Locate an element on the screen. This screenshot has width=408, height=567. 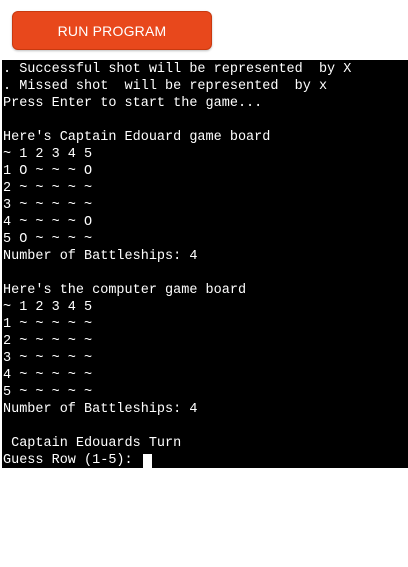
terminal-line: Captain Edouards Turn is located at coordinates (92, 443).